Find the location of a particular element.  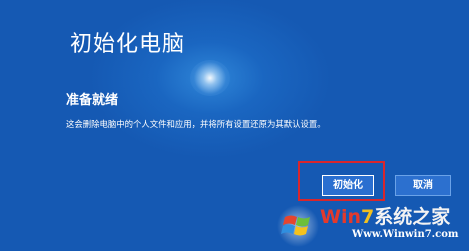

ready-heading: 准备就绪 is located at coordinates (92, 100).